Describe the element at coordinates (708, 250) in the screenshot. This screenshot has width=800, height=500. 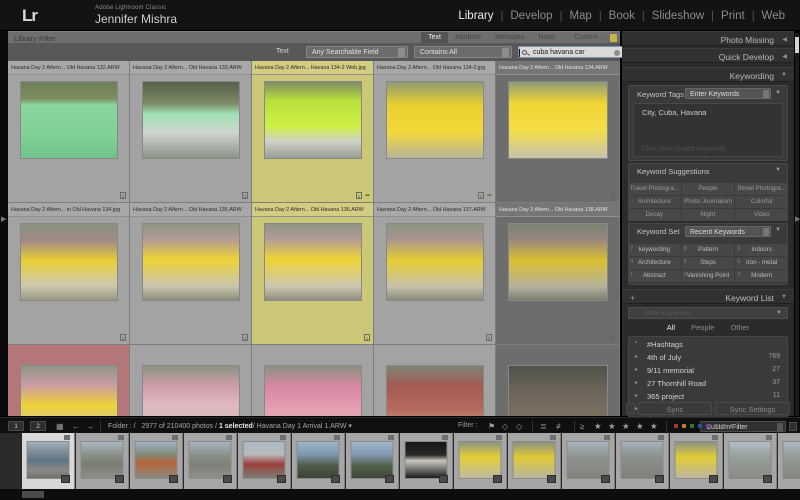
I see `keyword-set-item: 8 Pattern` at that location.